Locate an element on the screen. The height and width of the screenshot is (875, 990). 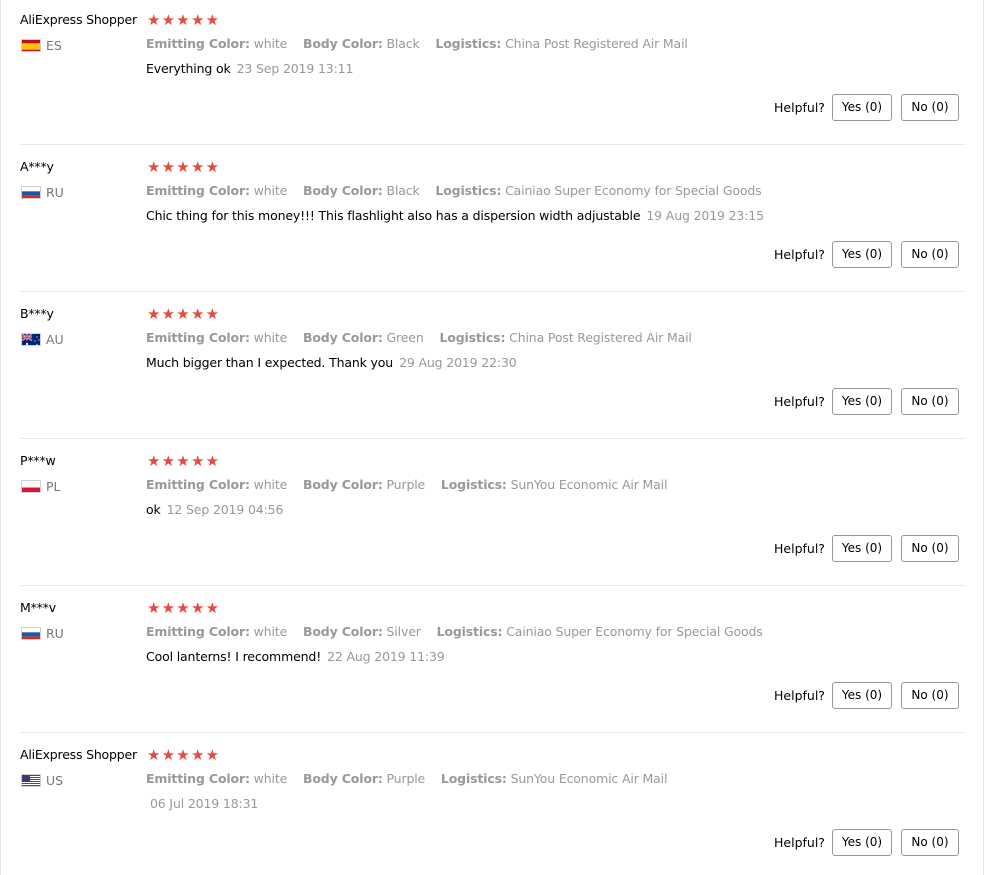
reviewer-name: P***w is located at coordinates (38, 460).